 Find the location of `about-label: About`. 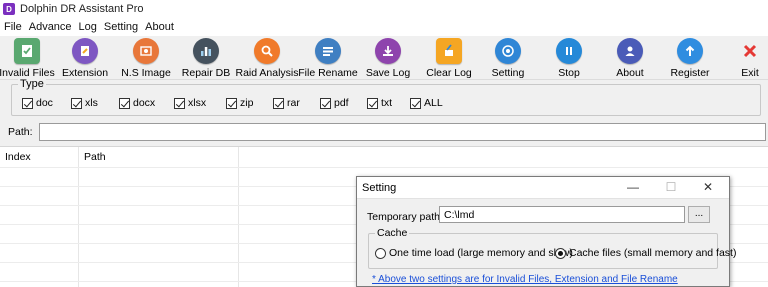

about-label: About is located at coordinates (630, 73).